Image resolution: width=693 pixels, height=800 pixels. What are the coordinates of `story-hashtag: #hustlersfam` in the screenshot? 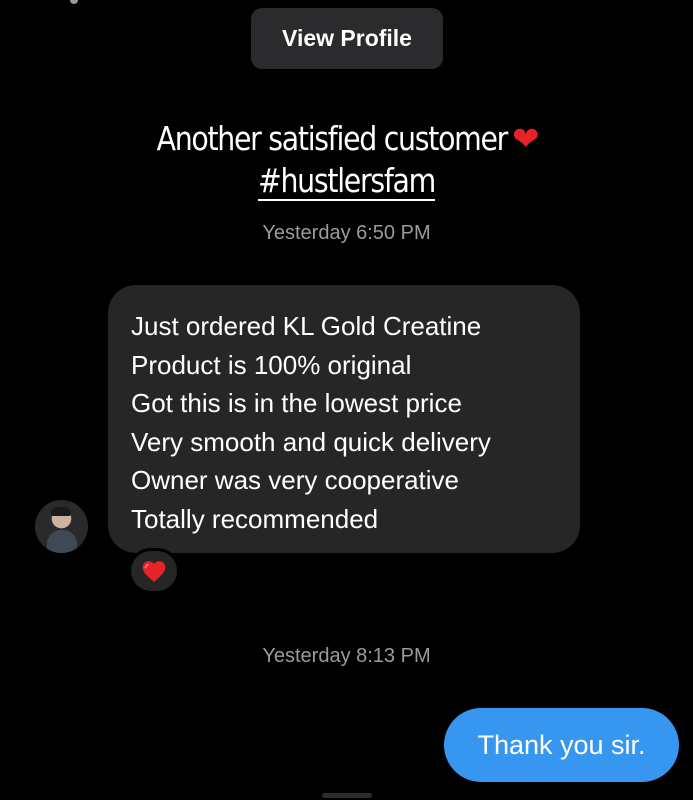 It's located at (347, 181).